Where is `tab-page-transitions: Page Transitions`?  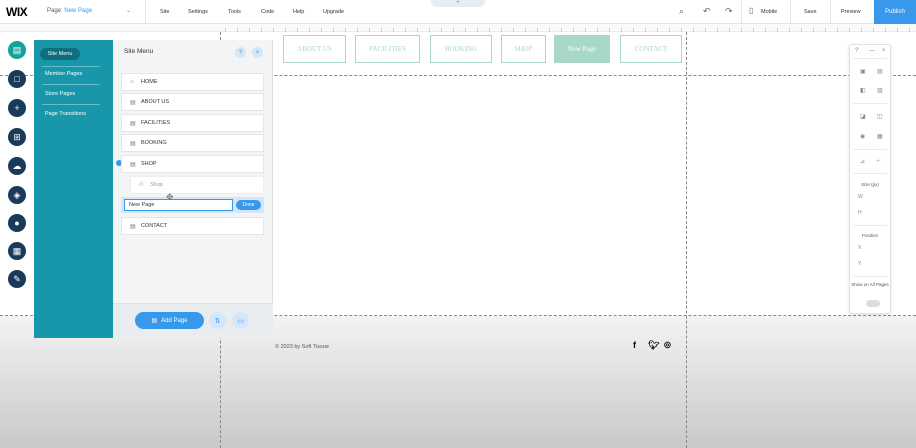 tab-page-transitions: Page Transitions is located at coordinates (65, 114).